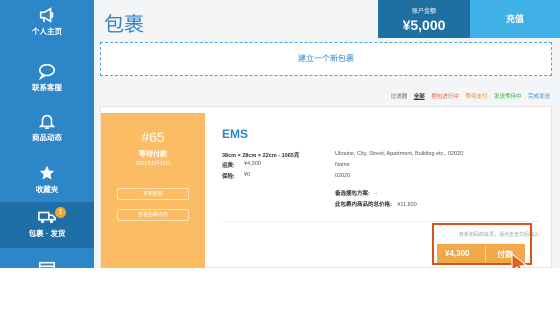  What do you see at coordinates (399, 97) in the screenshot?
I see `filter-label: 过滤器` at bounding box center [399, 97].